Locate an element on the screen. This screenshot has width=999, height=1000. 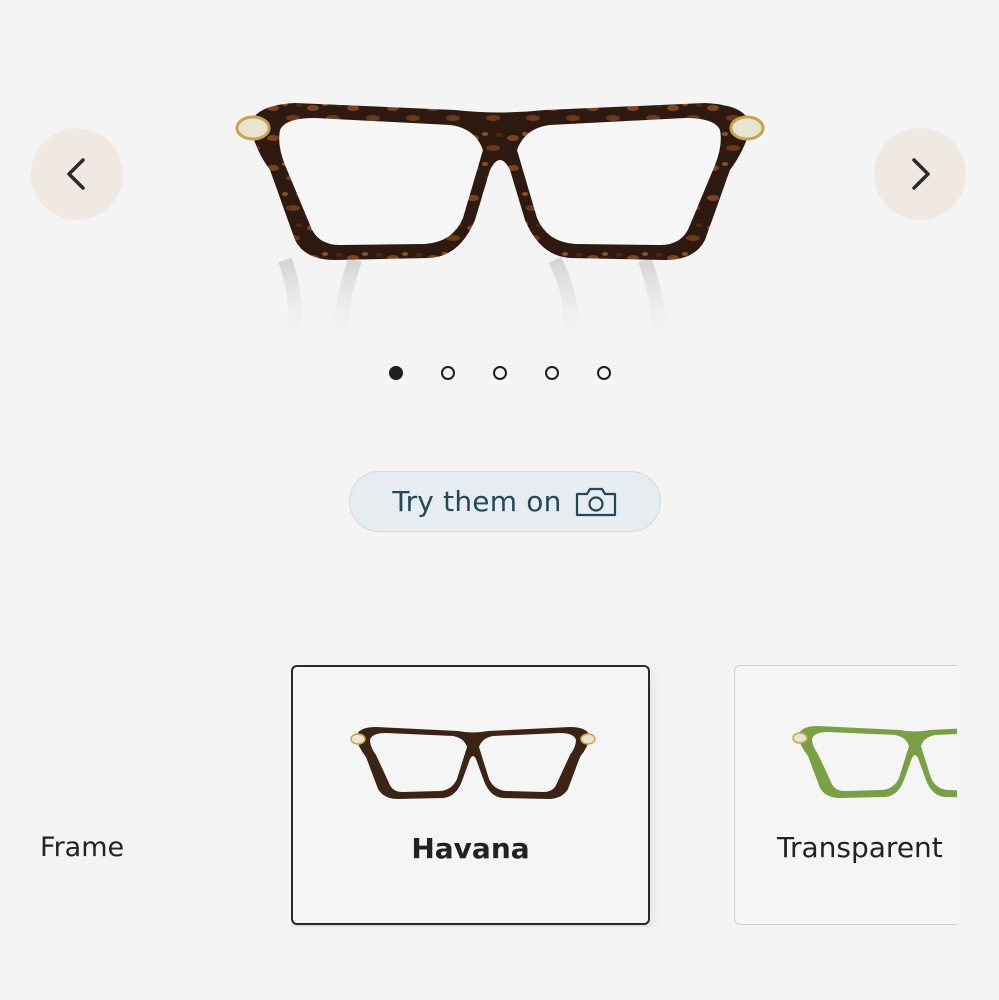
frame-option-name: Havana is located at coordinates (470, 848).